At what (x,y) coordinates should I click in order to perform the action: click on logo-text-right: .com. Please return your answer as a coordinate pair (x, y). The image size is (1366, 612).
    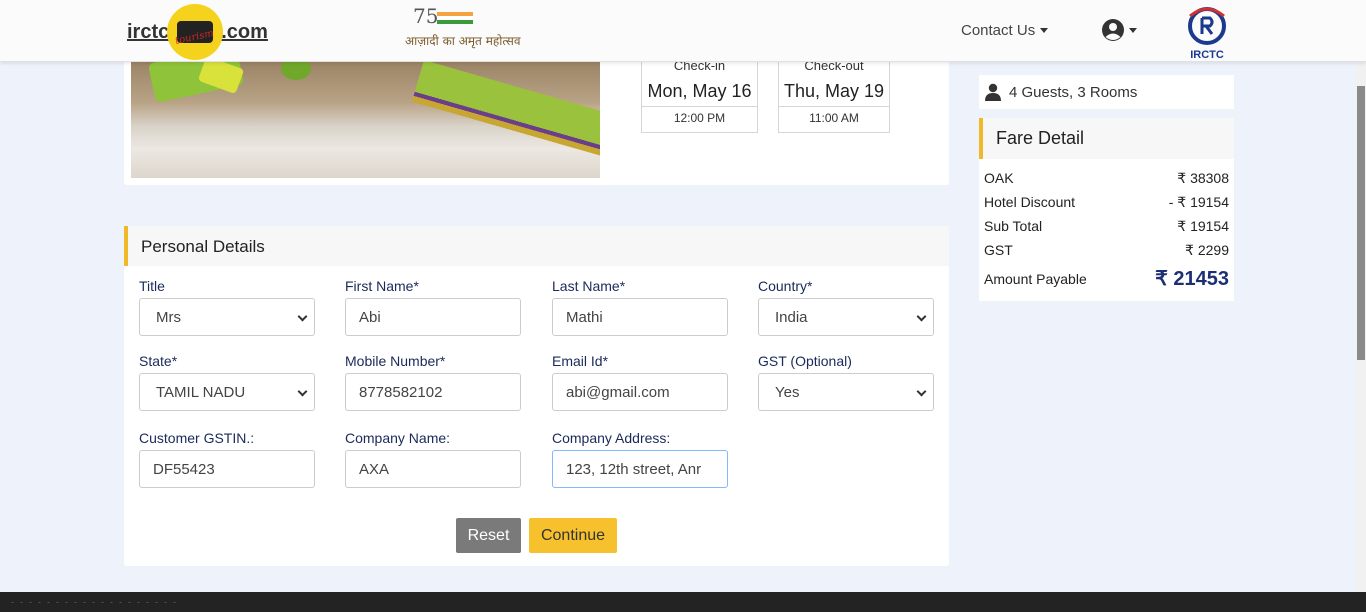
    Looking at the image, I should click on (244, 31).